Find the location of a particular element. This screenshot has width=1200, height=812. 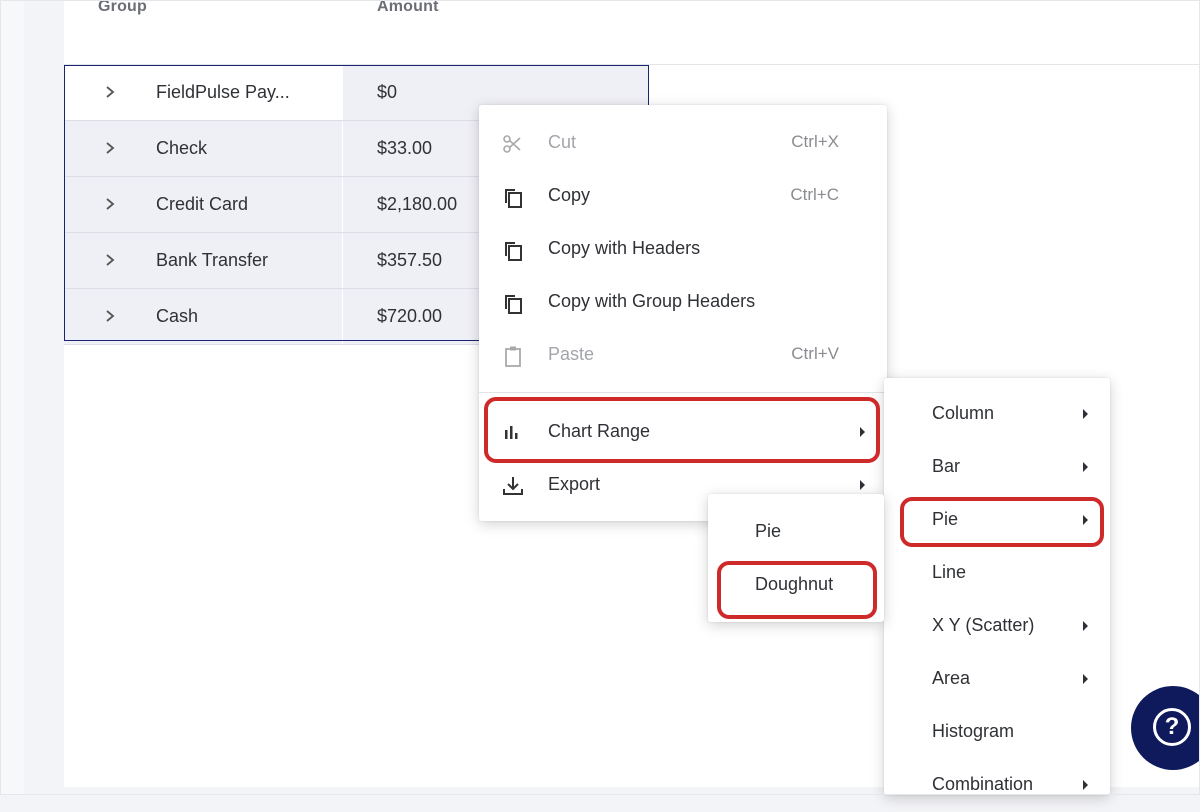

menu-item-label: Line is located at coordinates (949, 572).